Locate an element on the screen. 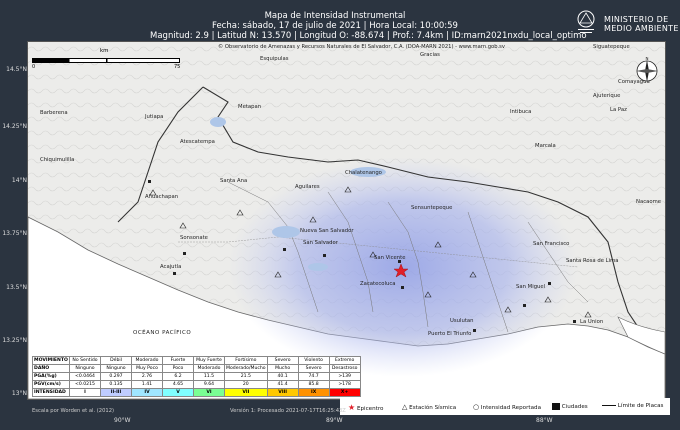  legend-cell: <0.0215 is located at coordinates (85, 384).